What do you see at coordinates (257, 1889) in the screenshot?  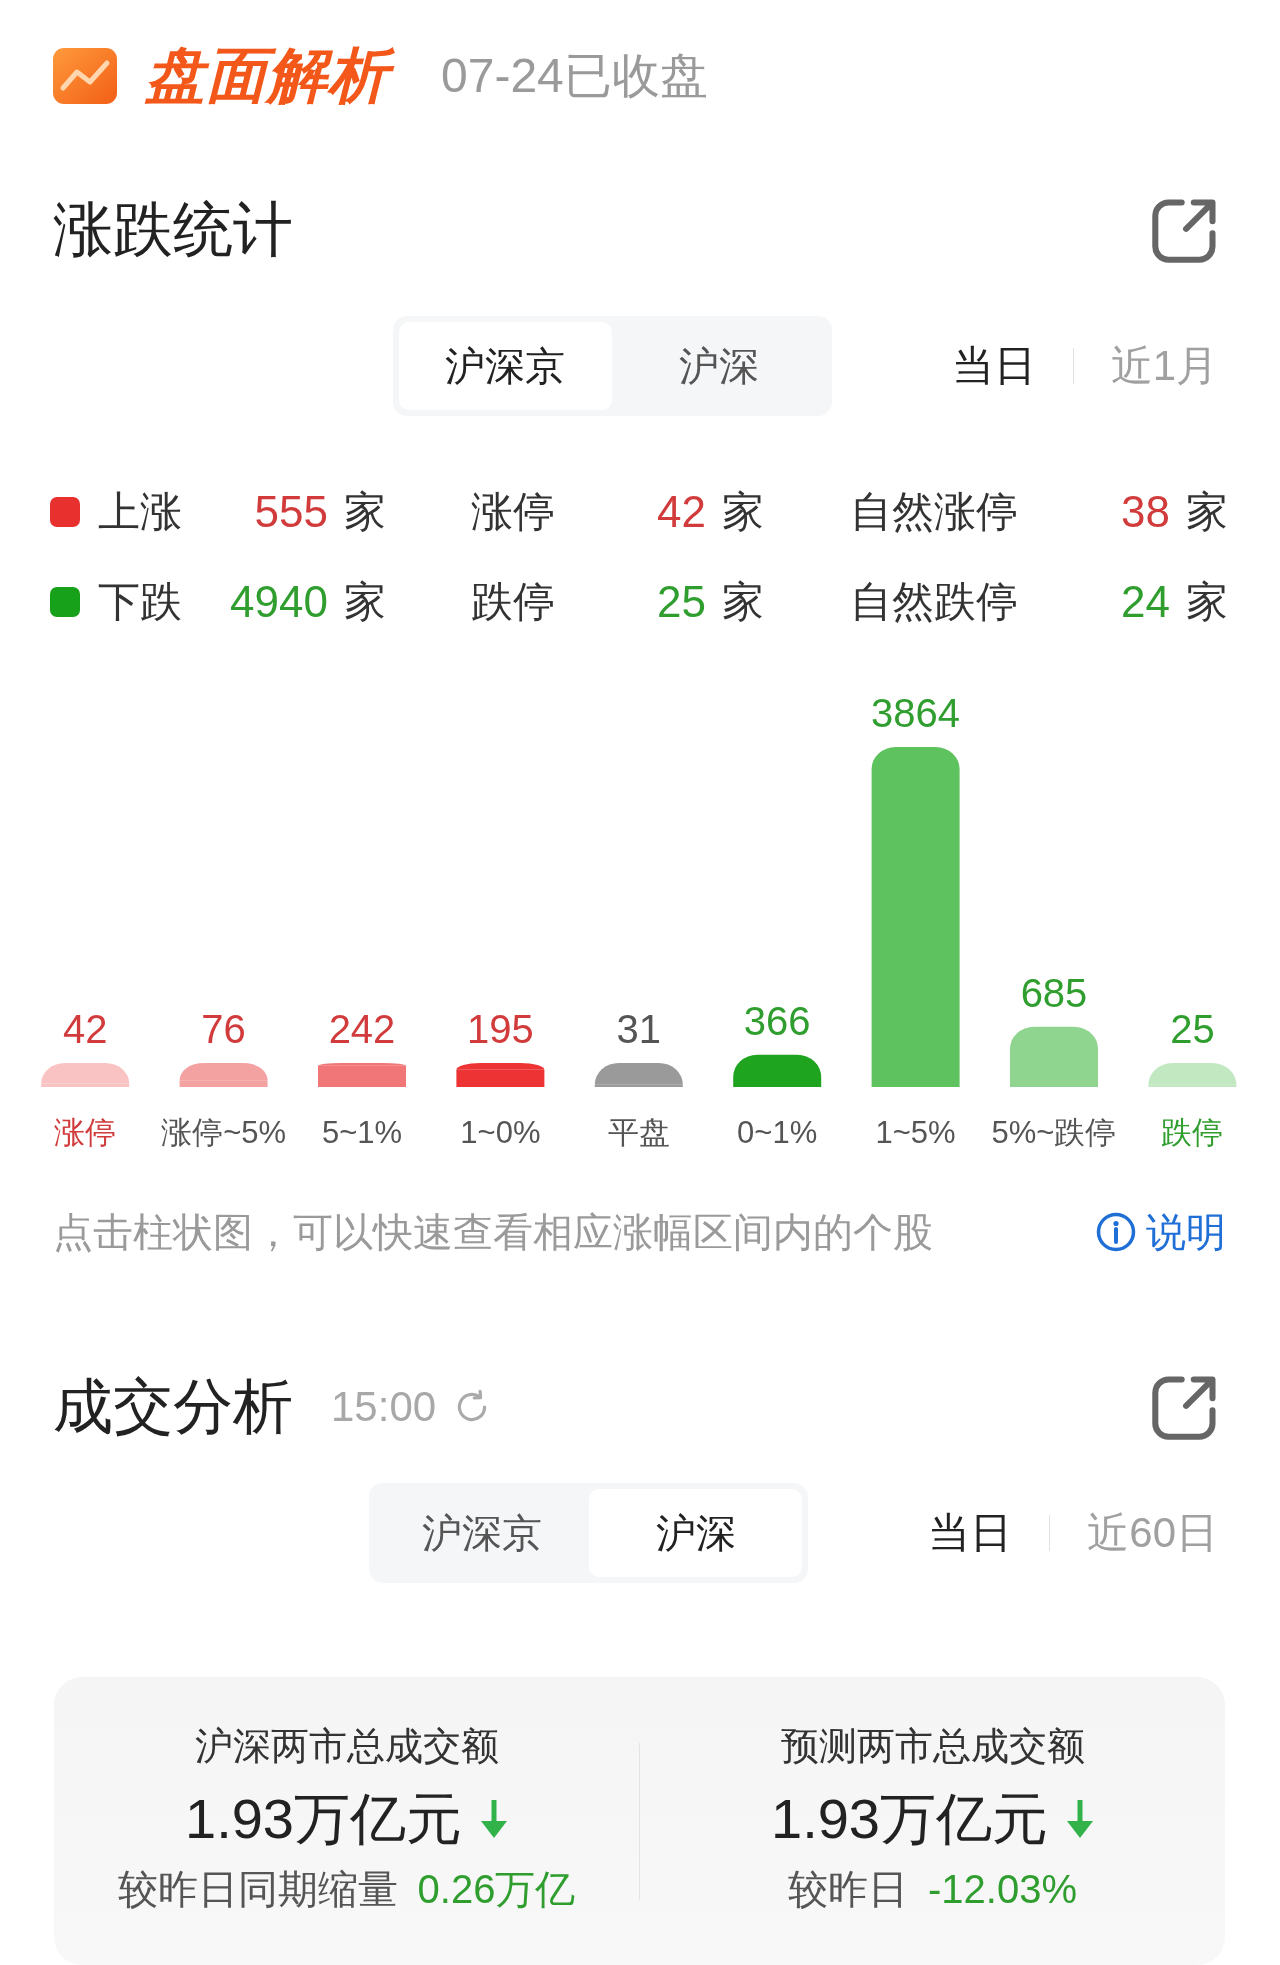 I see `compare-label: 较昨日同期缩量` at bounding box center [257, 1889].